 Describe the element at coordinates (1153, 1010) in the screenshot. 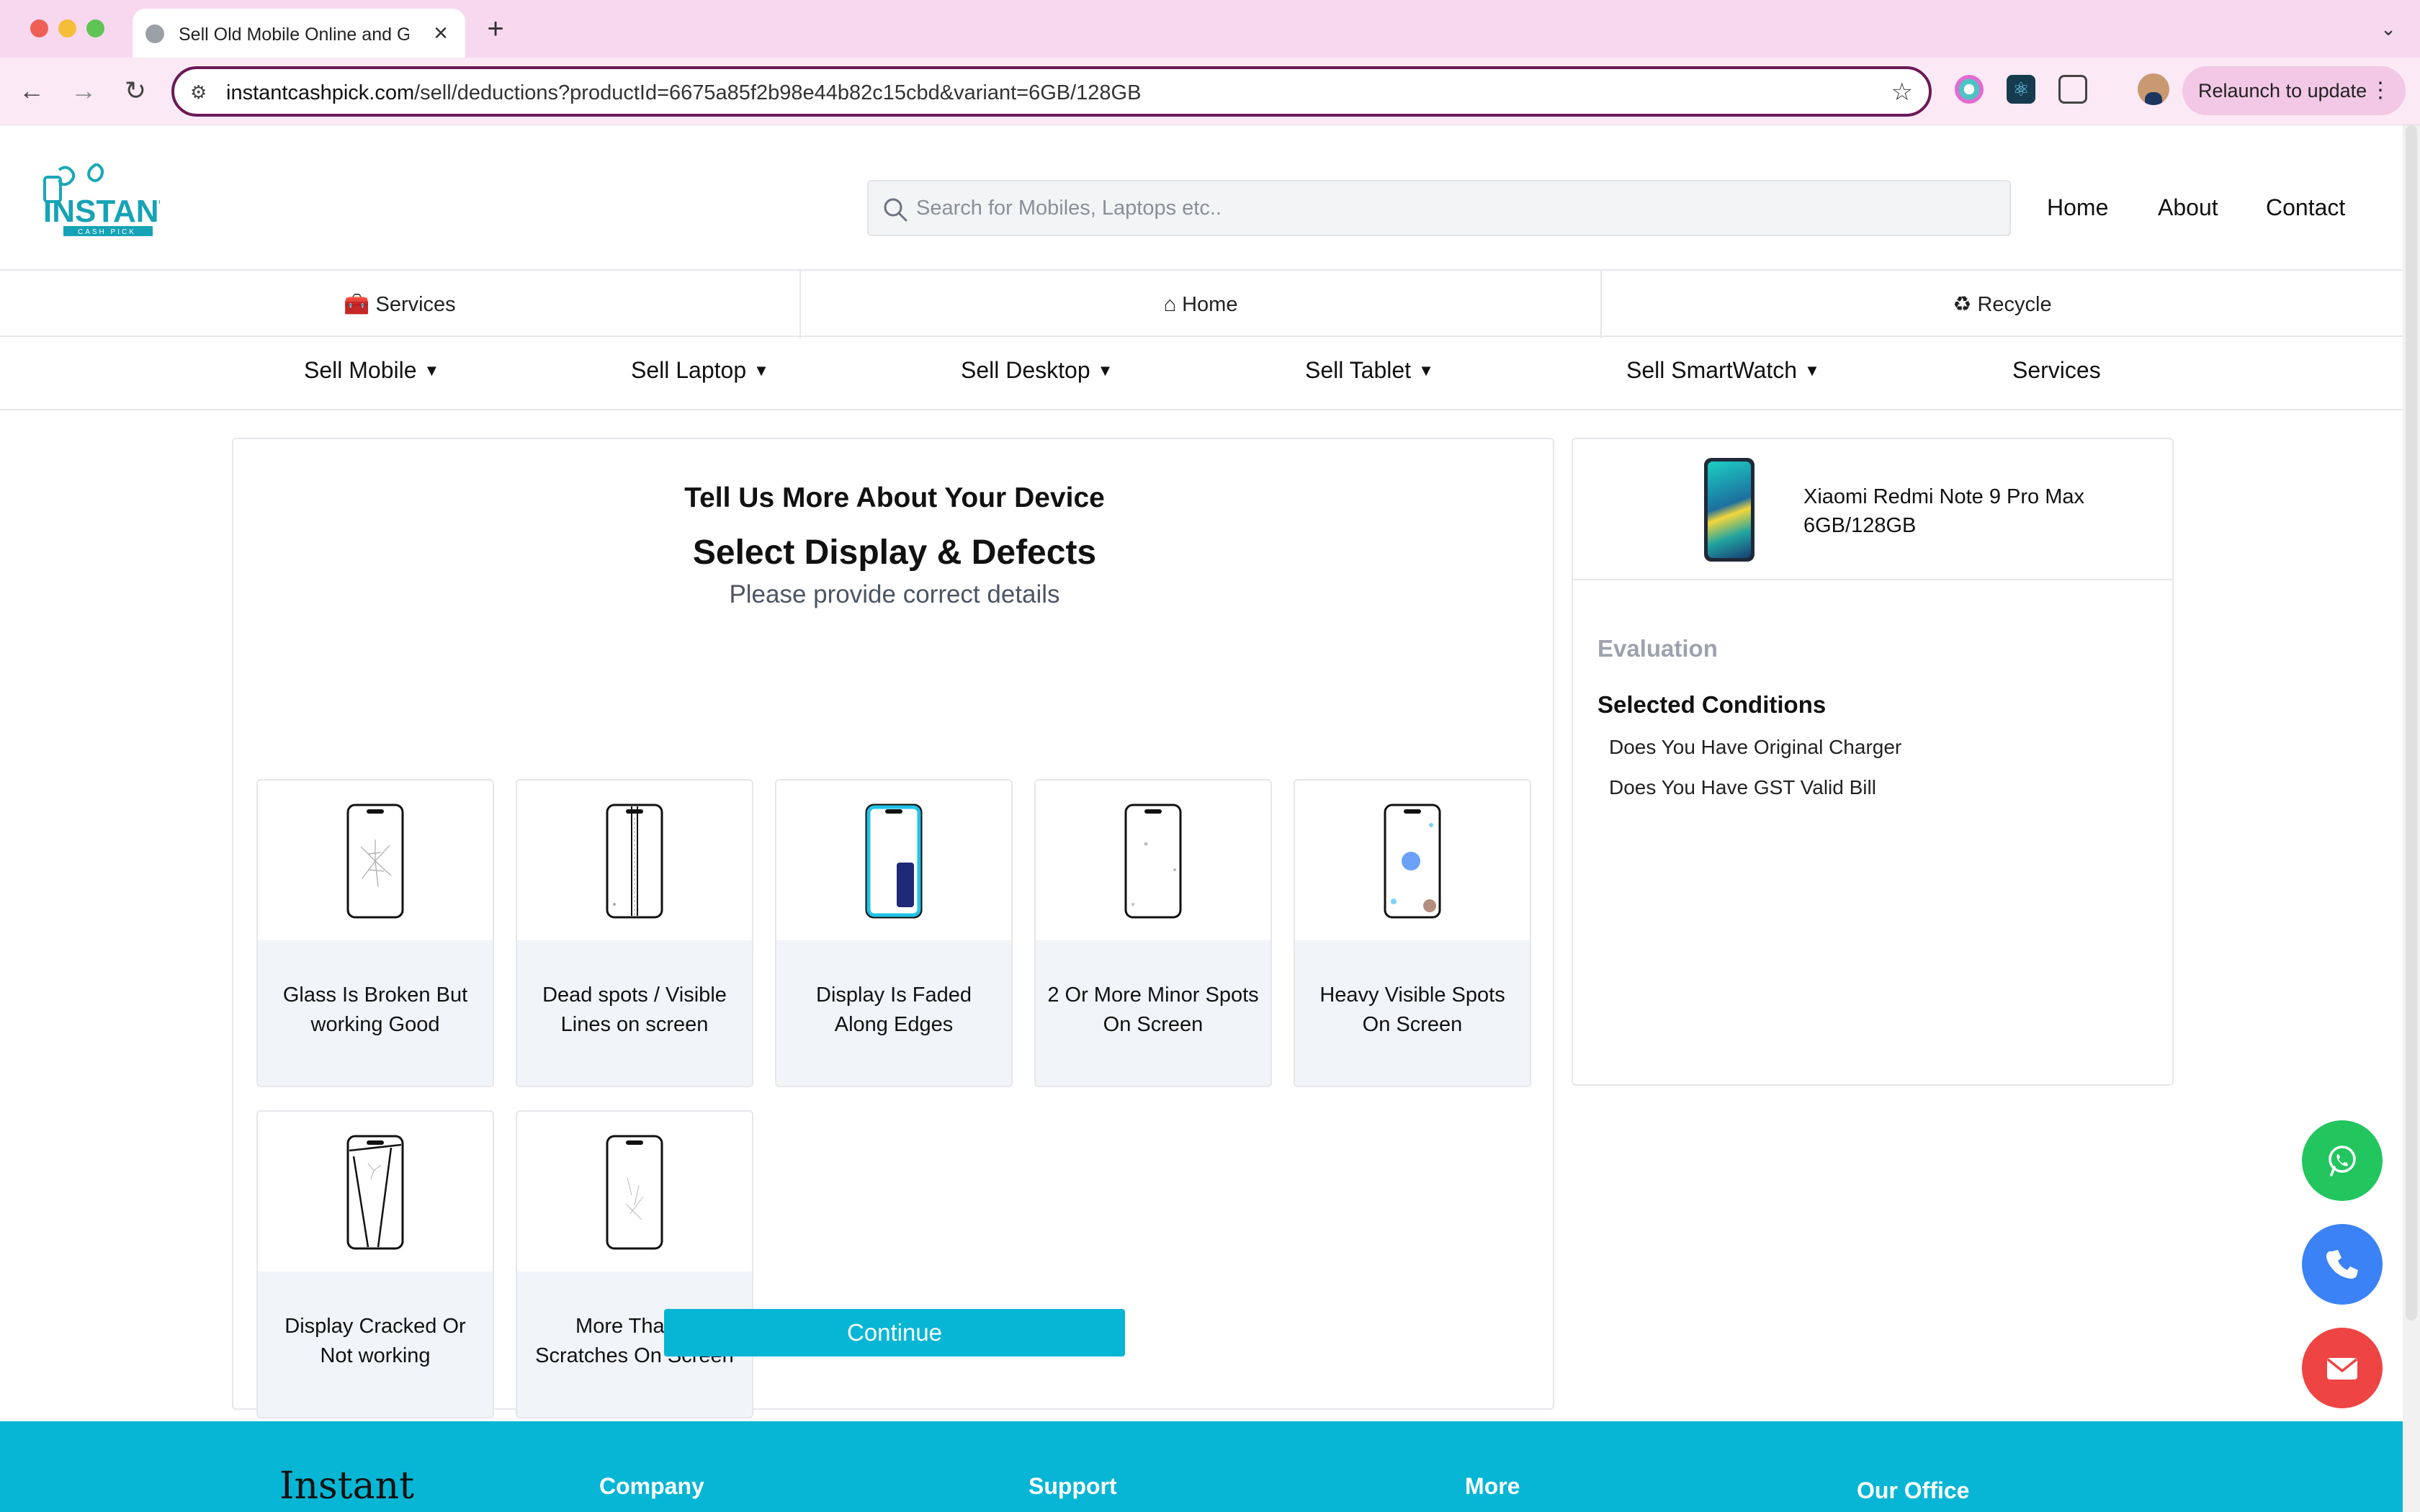

I see `defect-option-label: 2 Or More Minor Spots On Screen` at that location.